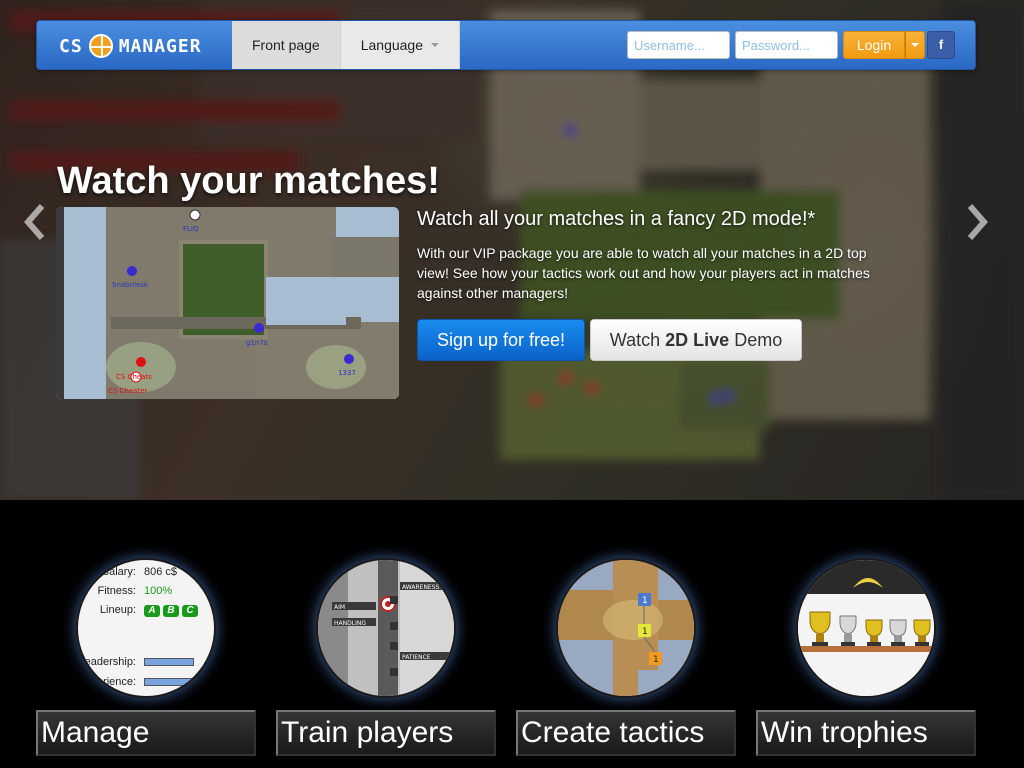 This screenshot has height=768, width=1024. I want to click on thumb-player-name: g1n7s, so click(257, 343).